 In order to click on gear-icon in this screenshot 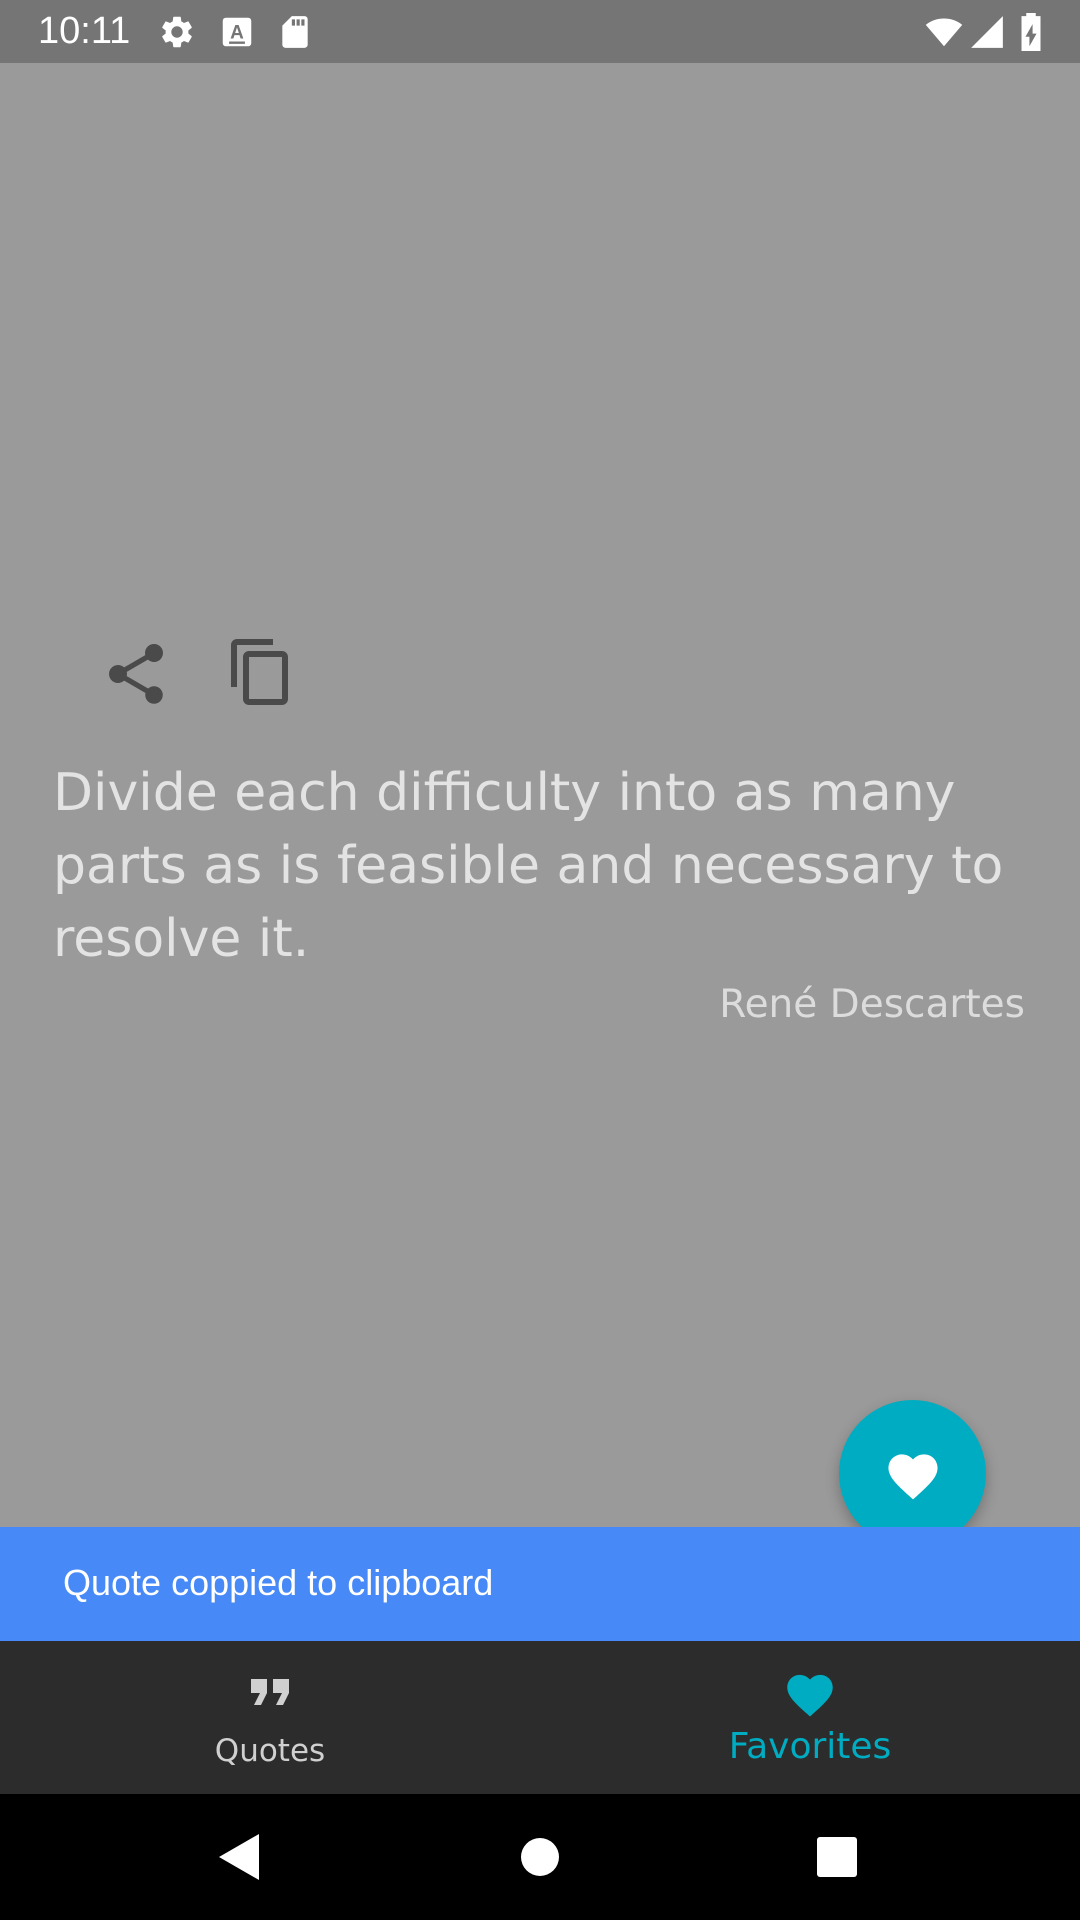, I will do `click(177, 32)`.